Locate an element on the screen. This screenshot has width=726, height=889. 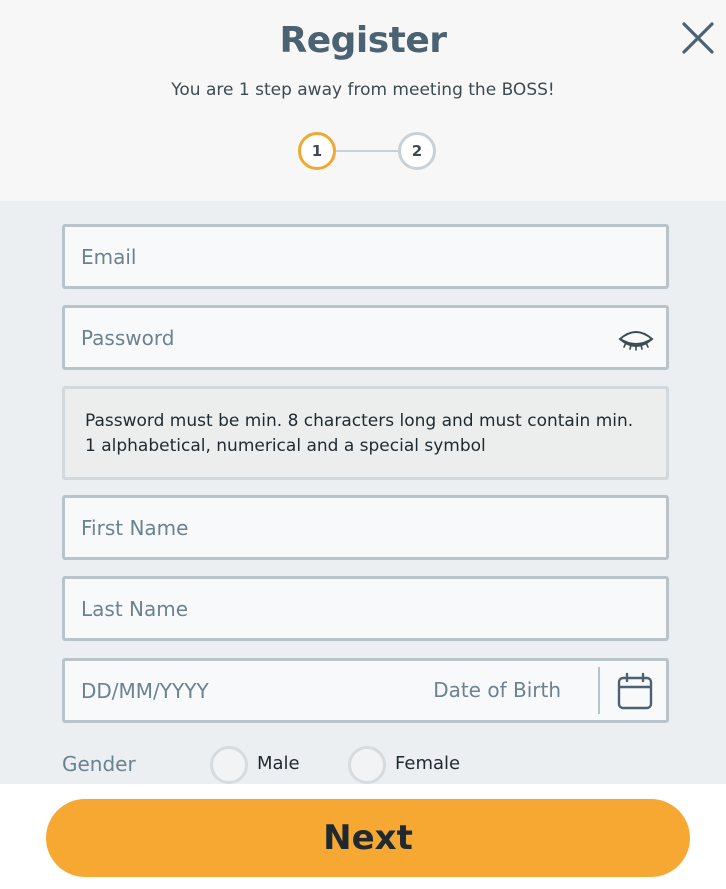
eye-icon is located at coordinates (636, 339).